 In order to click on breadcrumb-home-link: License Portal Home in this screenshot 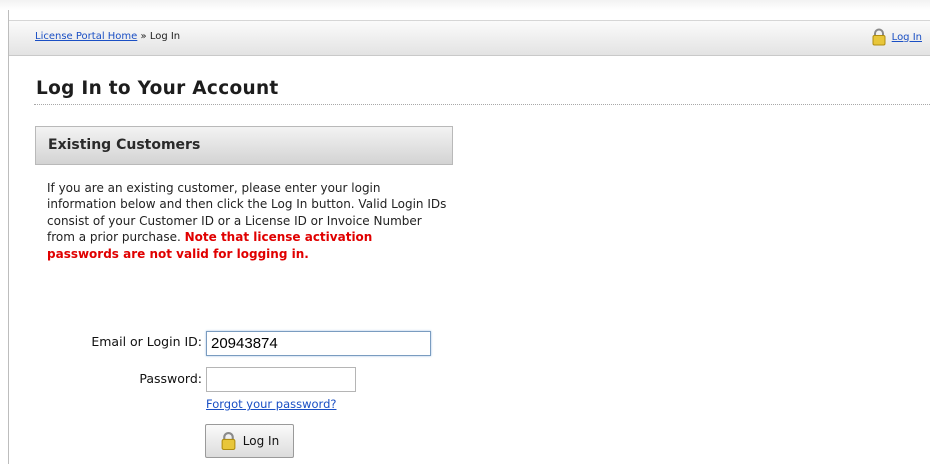, I will do `click(86, 36)`.